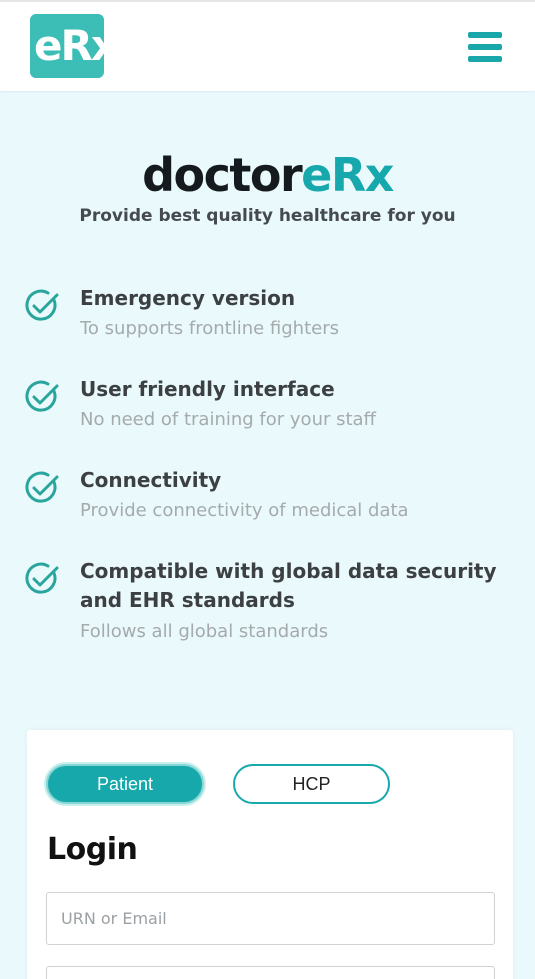 The width and height of the screenshot is (535, 979). I want to click on brand-name-dark: doctor, so click(222, 175).